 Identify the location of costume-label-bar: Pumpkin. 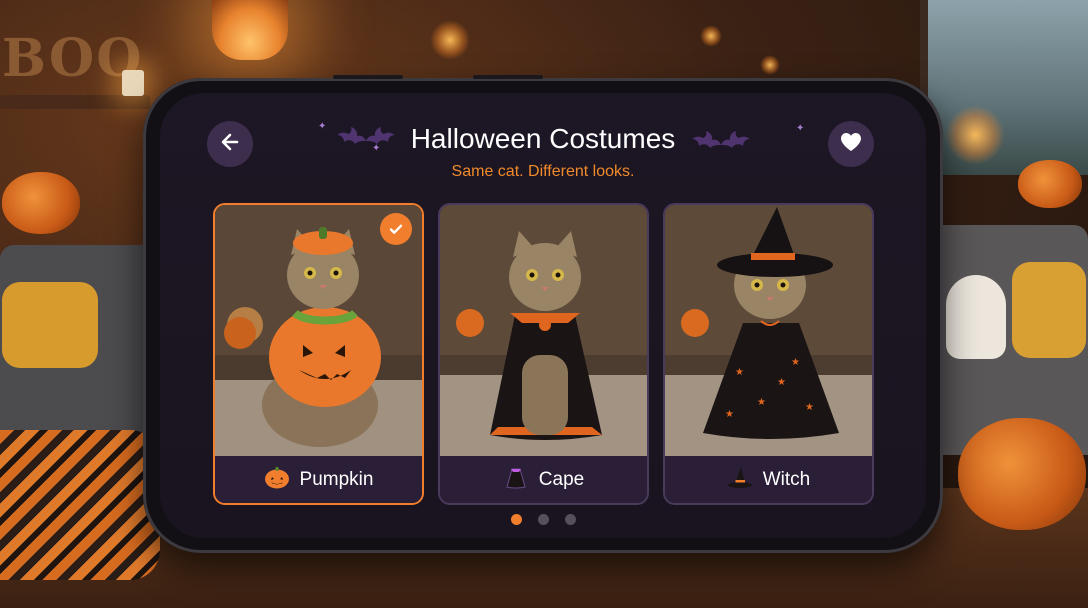
(318, 479).